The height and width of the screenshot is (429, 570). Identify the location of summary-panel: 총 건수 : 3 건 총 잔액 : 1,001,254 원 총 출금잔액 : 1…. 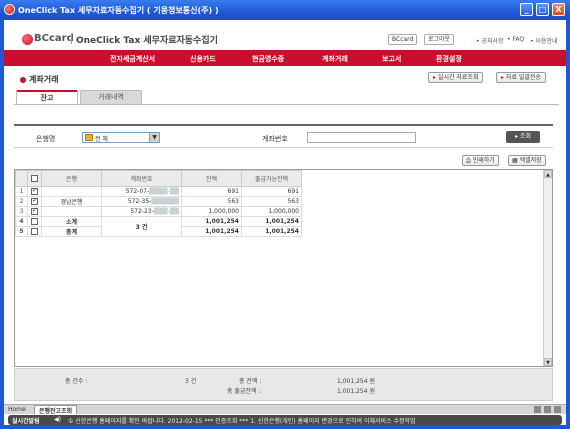
(283, 384).